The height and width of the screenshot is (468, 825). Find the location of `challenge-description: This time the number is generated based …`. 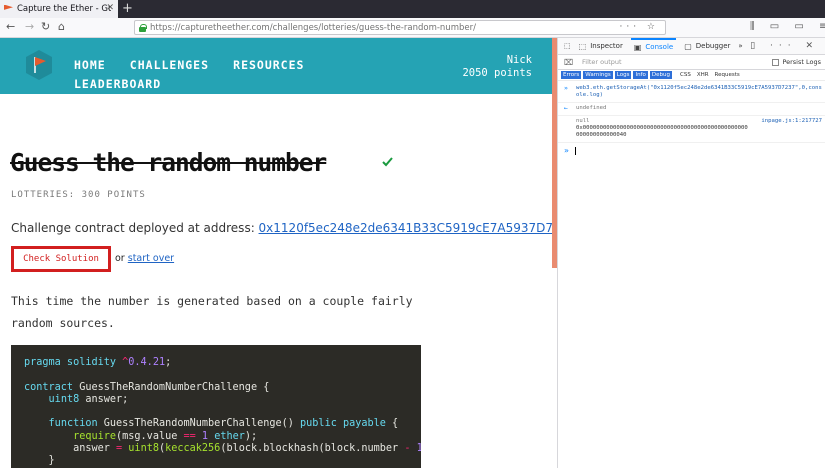

challenge-description: This time the number is generated based … is located at coordinates (212, 312).